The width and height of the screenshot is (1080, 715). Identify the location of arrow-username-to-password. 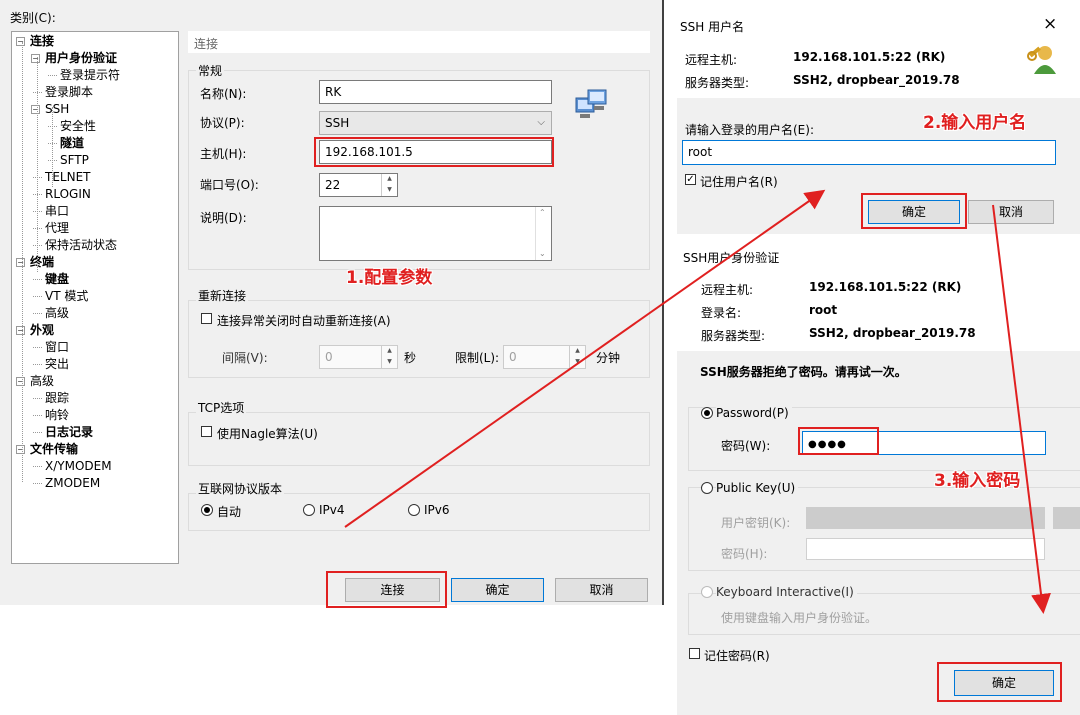
(1021, 409).